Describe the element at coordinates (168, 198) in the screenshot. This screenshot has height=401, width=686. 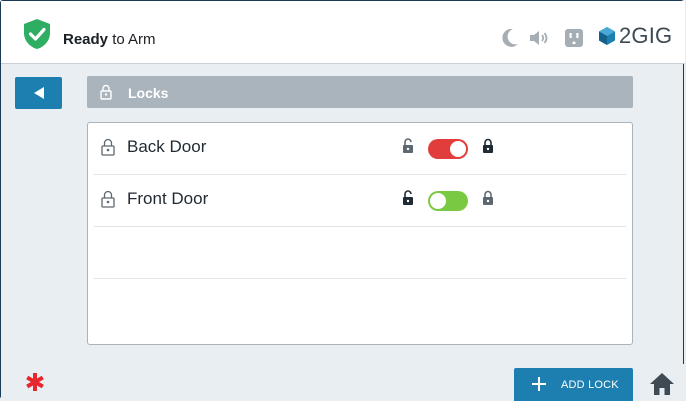
I see `lock-name: Front Door` at that location.